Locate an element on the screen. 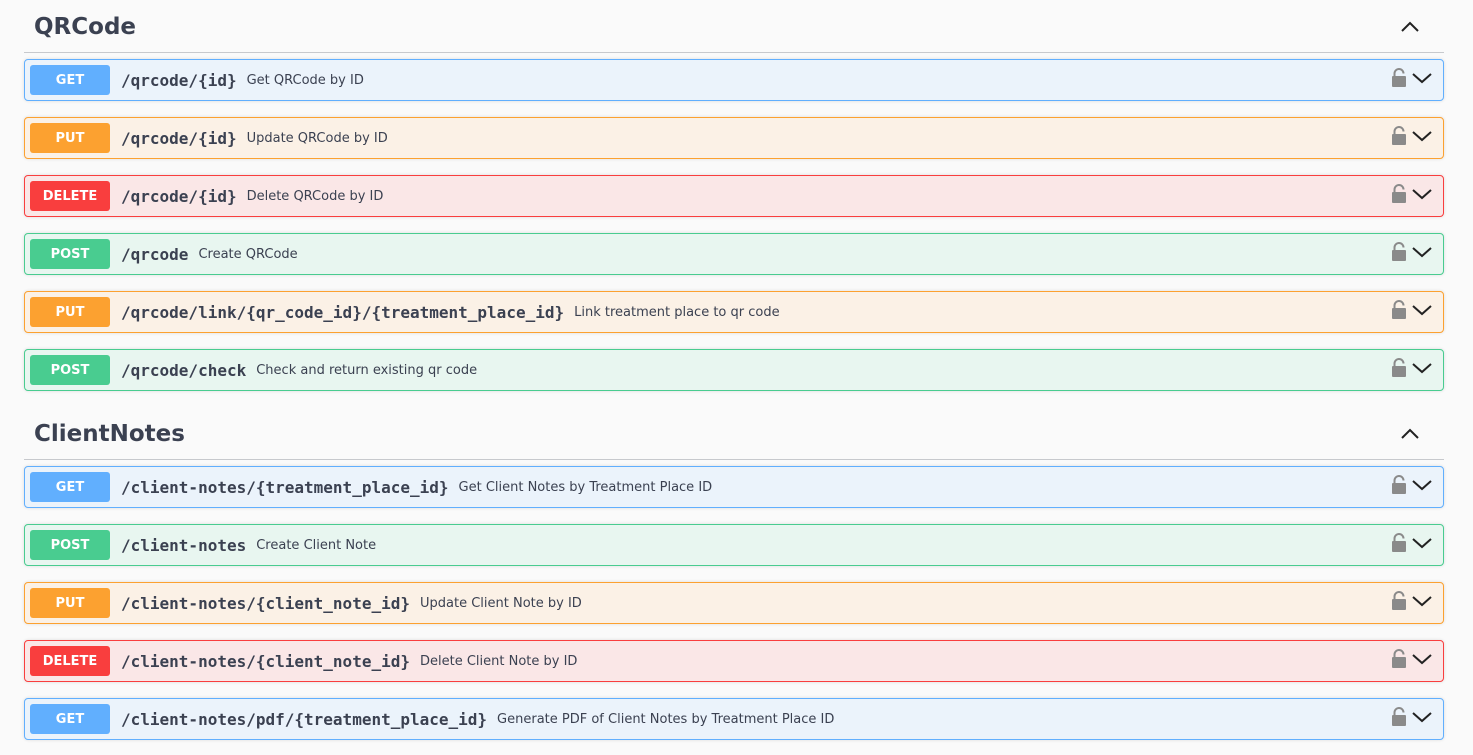  operation-path: /qrcode is located at coordinates (155, 254).